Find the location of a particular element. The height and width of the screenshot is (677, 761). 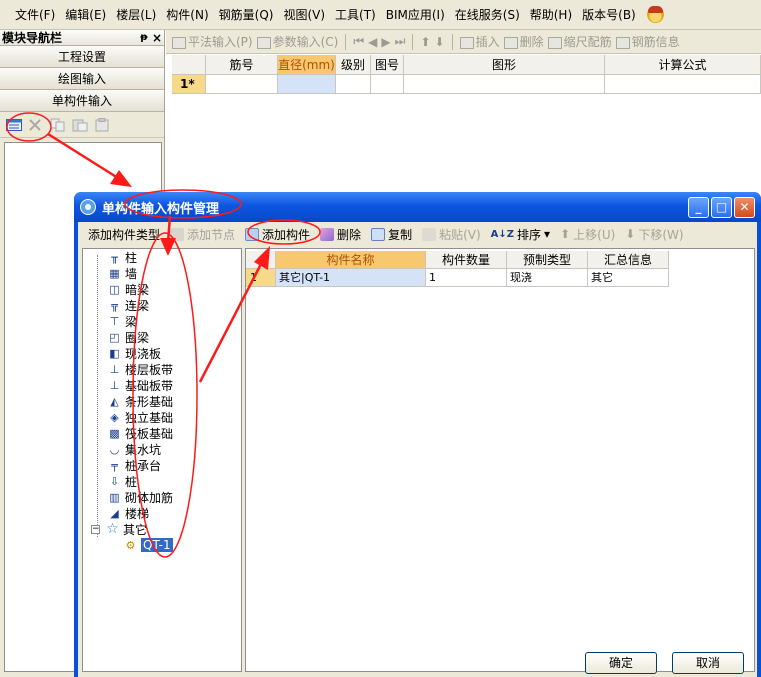

minimize-button: _ is located at coordinates (698, 207).